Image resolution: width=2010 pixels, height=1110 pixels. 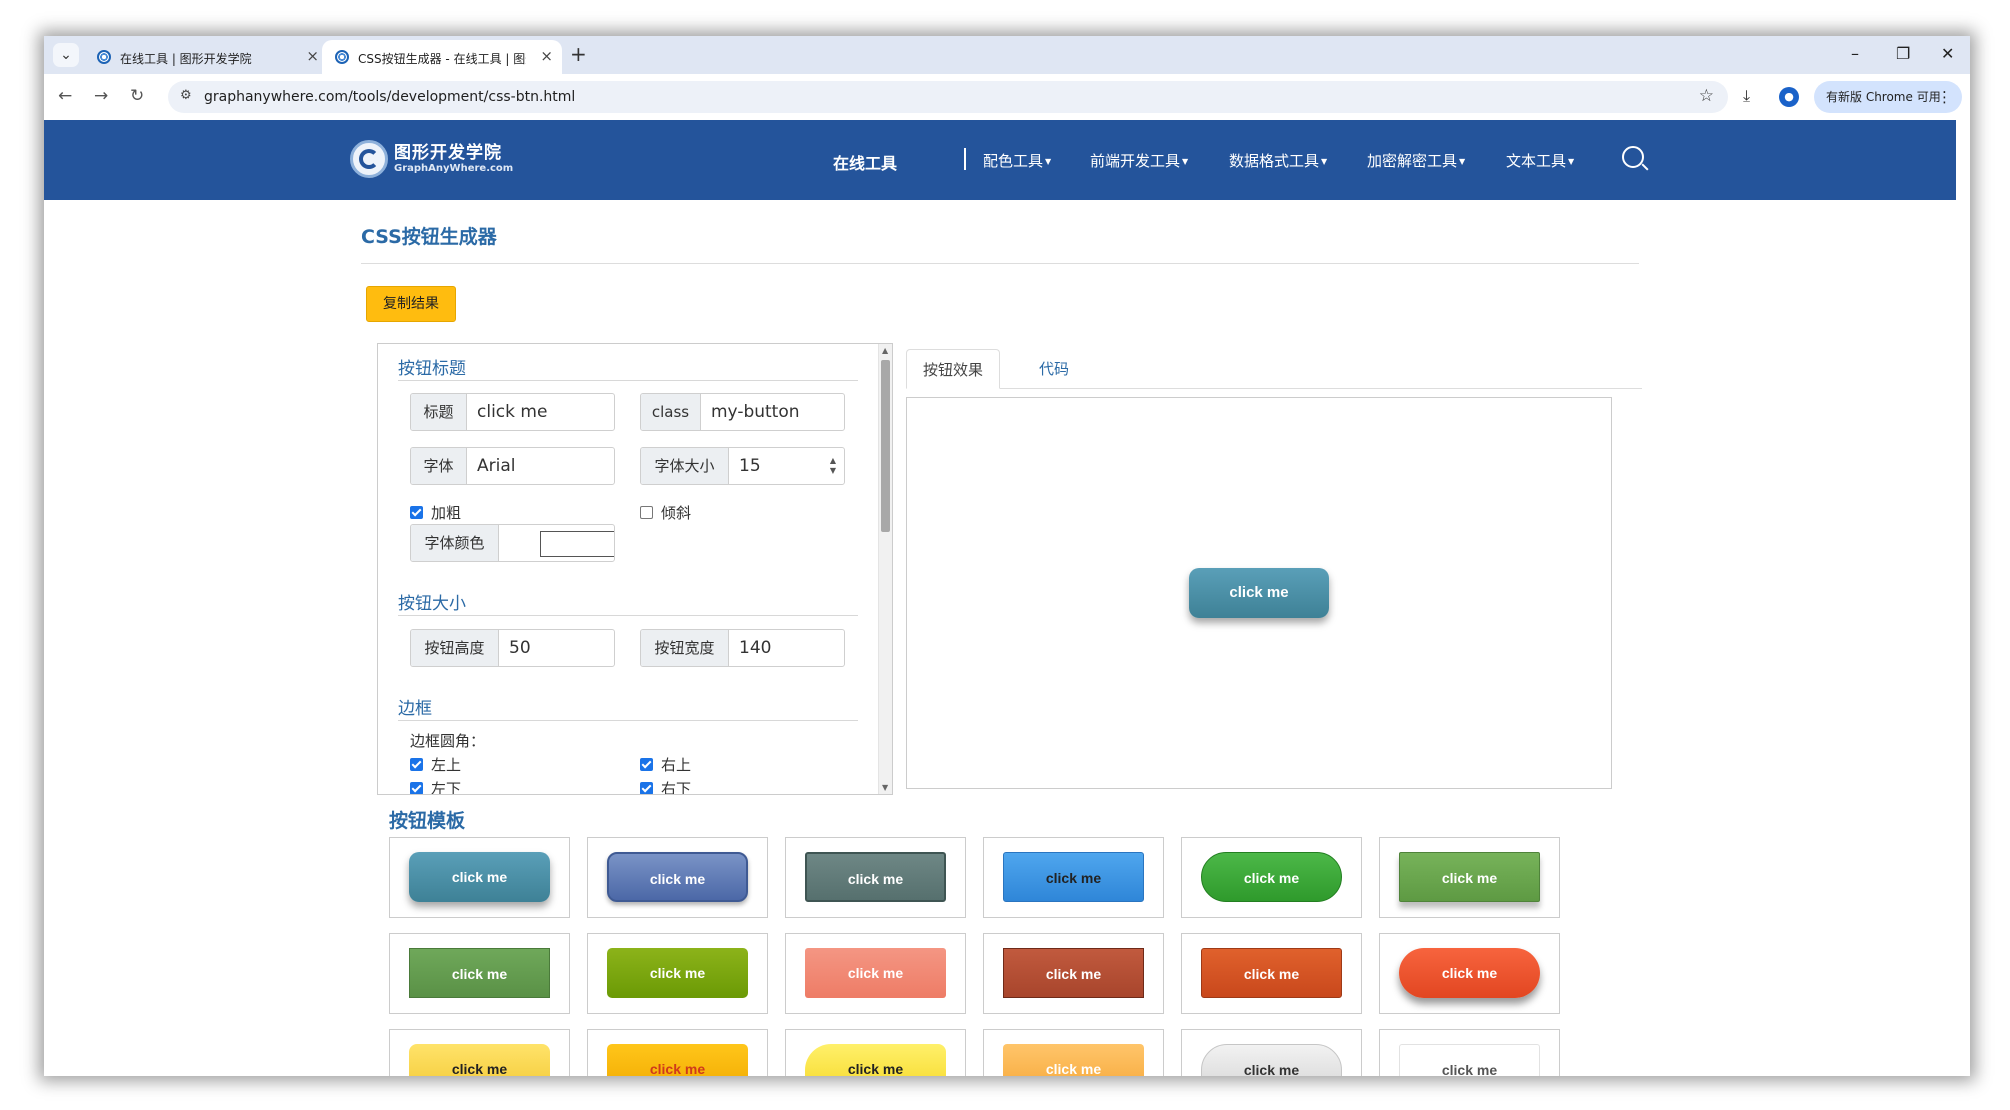 What do you see at coordinates (1633, 157) in the screenshot?
I see `search-icon` at bounding box center [1633, 157].